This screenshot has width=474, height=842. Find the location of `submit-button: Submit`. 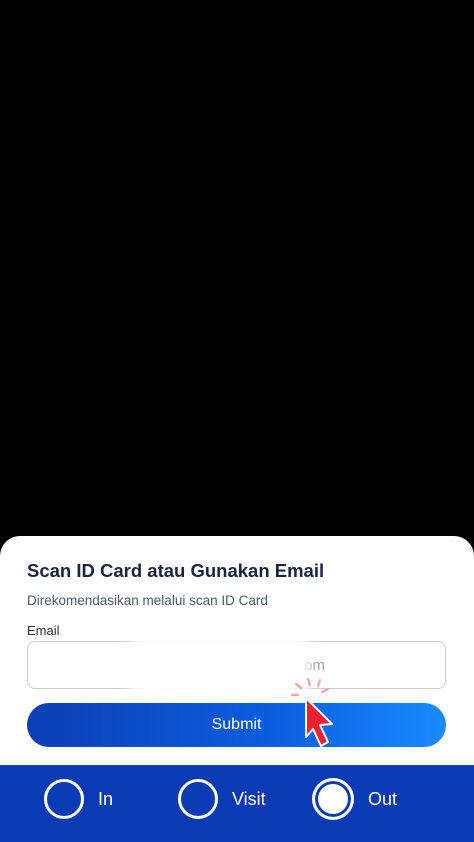

submit-button: Submit is located at coordinates (236, 725).